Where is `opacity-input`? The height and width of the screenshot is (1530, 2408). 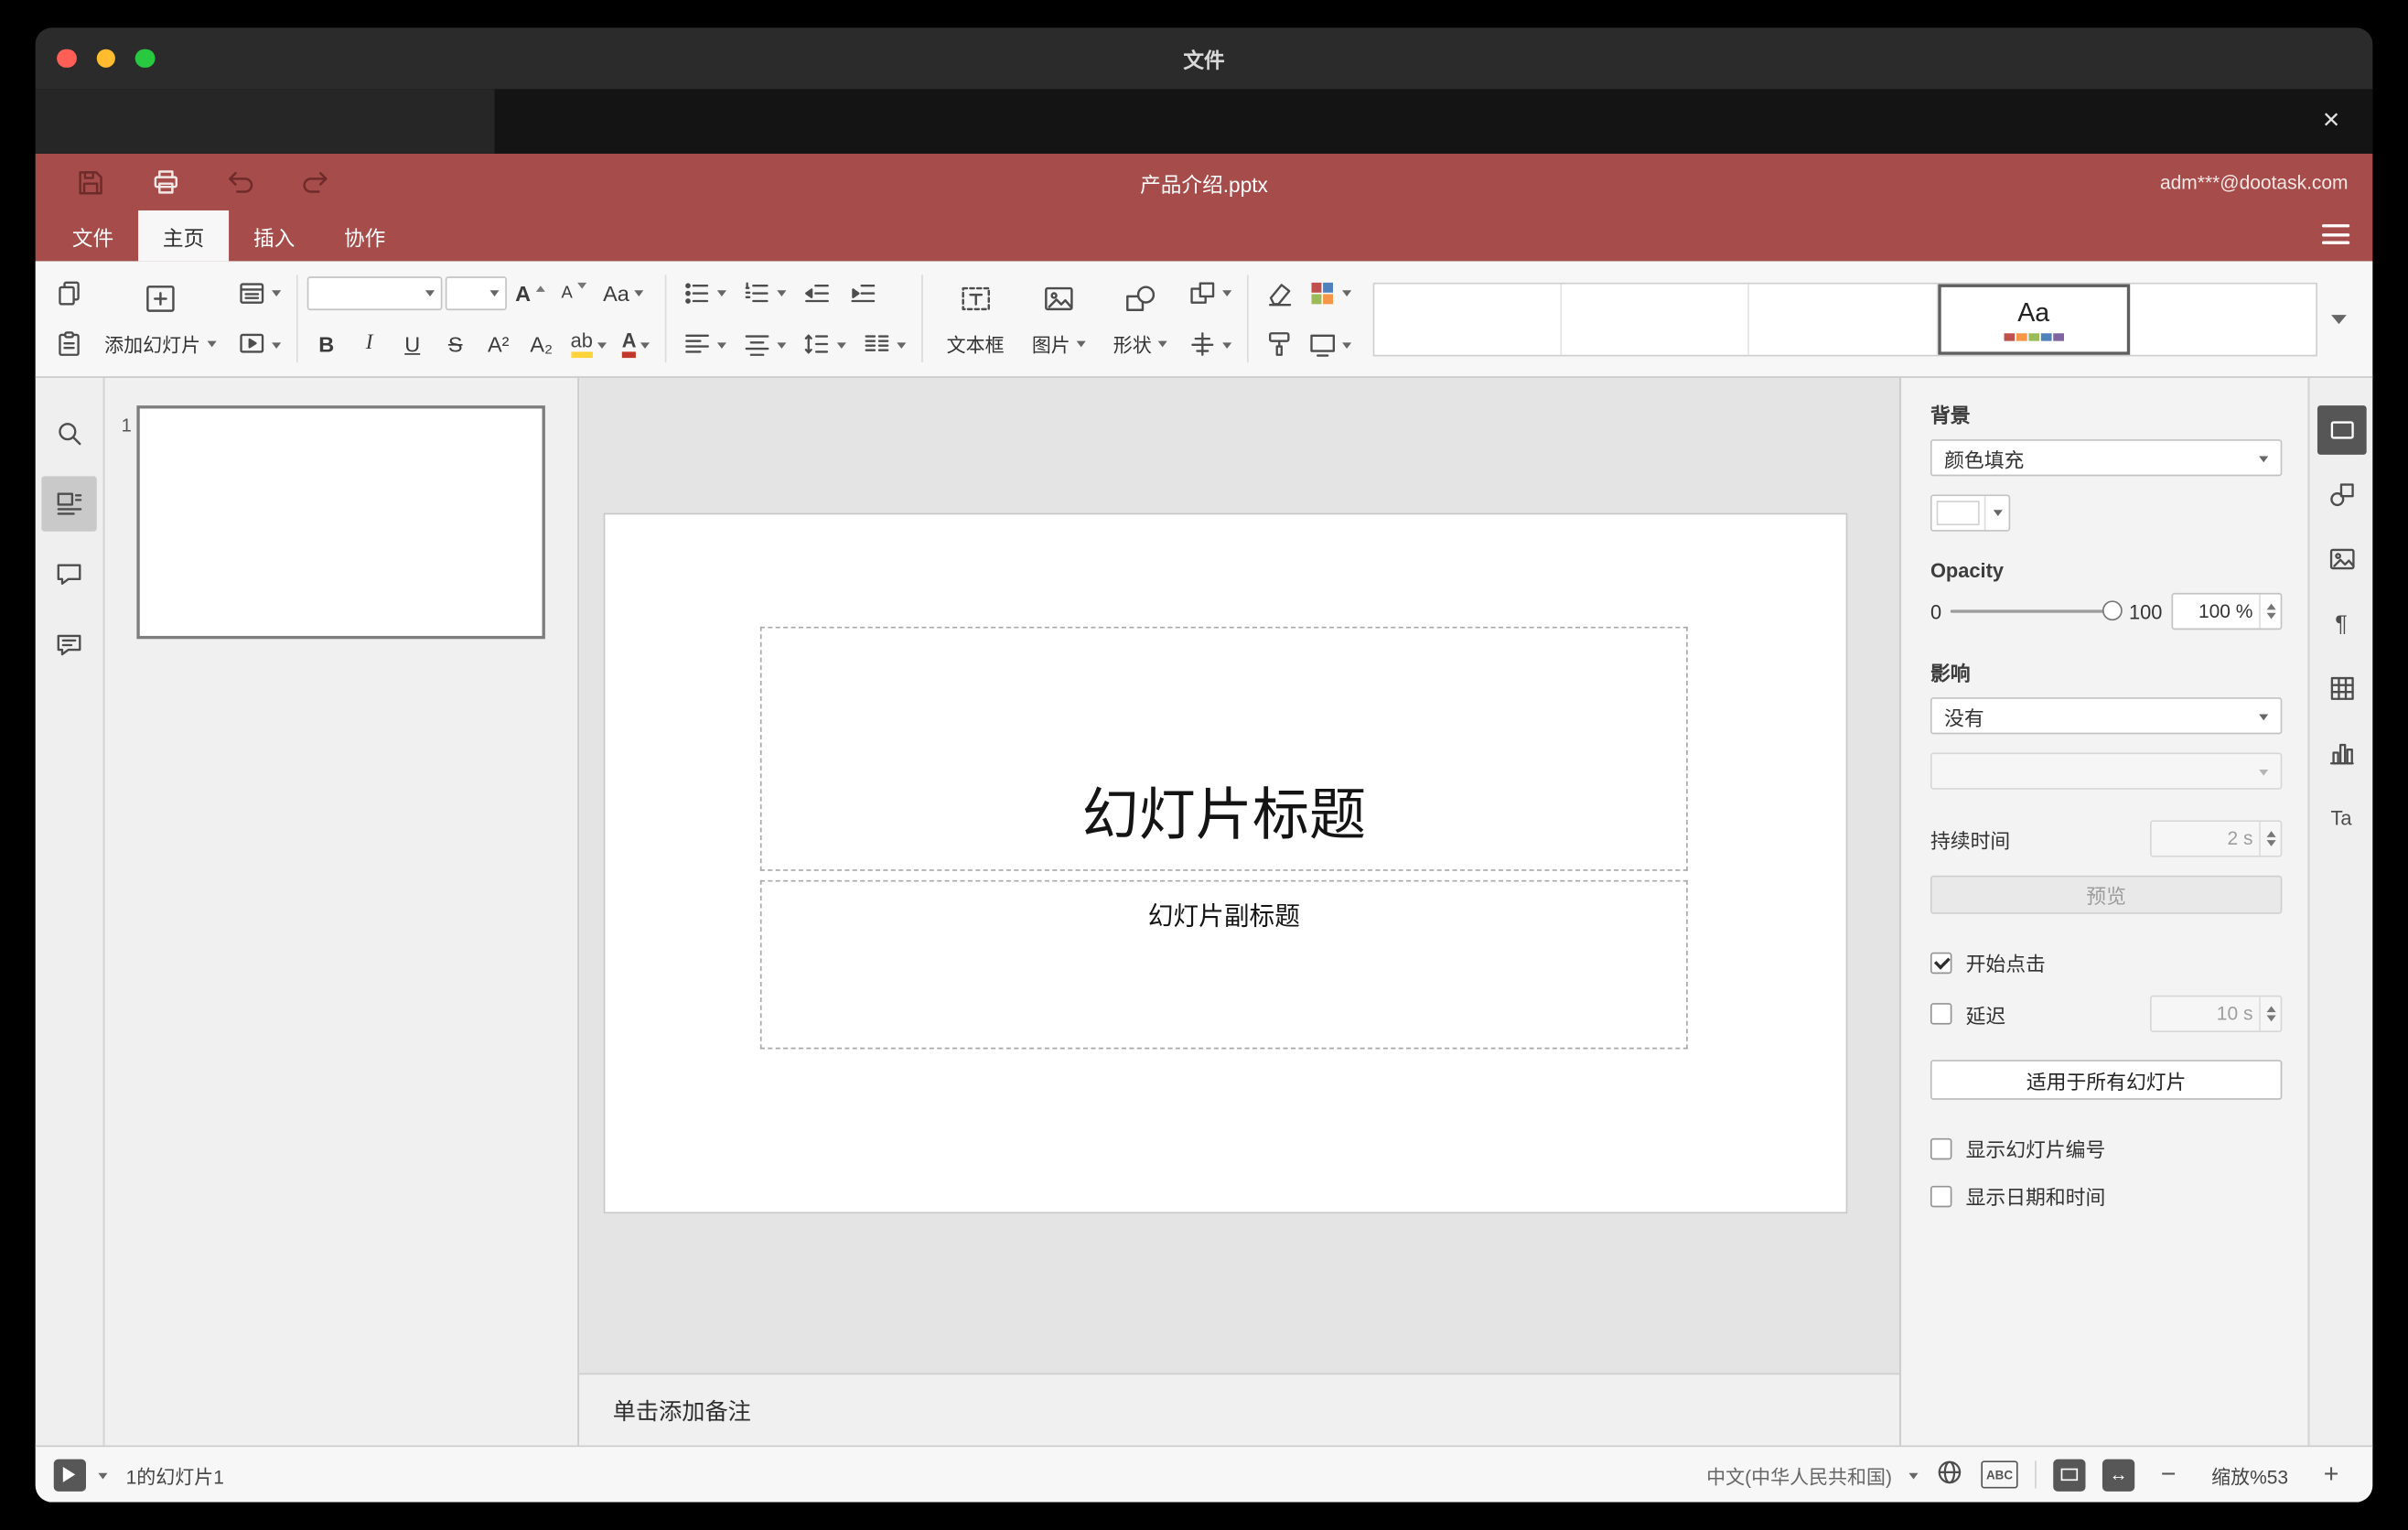 opacity-input is located at coordinates (2216, 611).